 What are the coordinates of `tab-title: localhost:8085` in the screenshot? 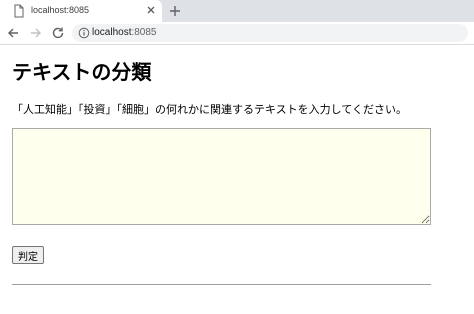 It's located at (60, 10).